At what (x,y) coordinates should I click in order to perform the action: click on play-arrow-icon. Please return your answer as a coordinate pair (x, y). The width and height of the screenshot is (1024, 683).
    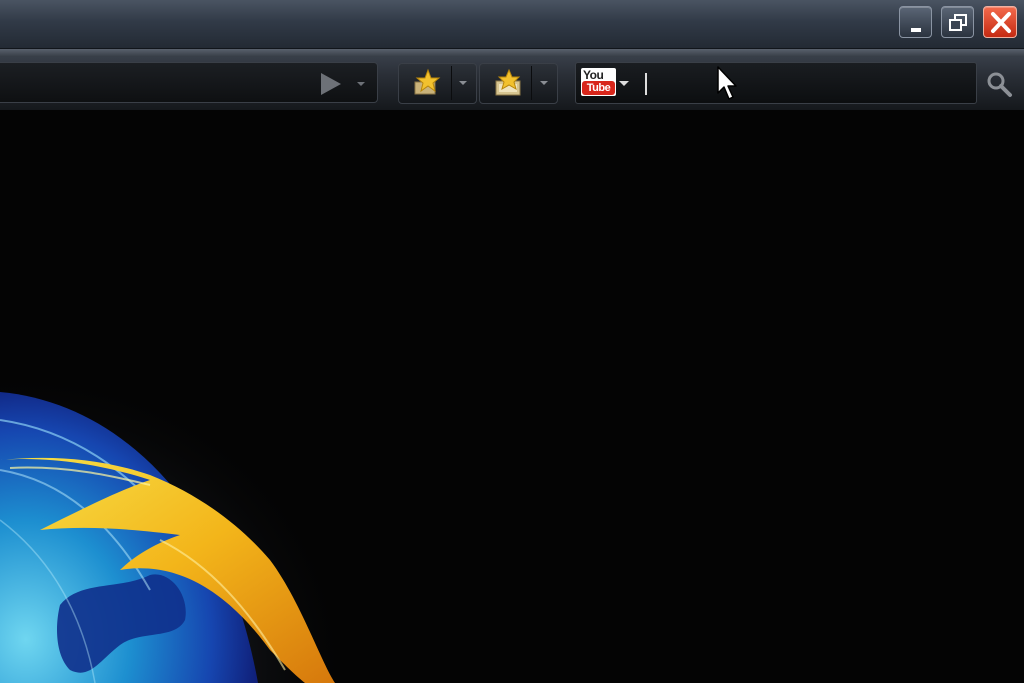
    Looking at the image, I should click on (331, 84).